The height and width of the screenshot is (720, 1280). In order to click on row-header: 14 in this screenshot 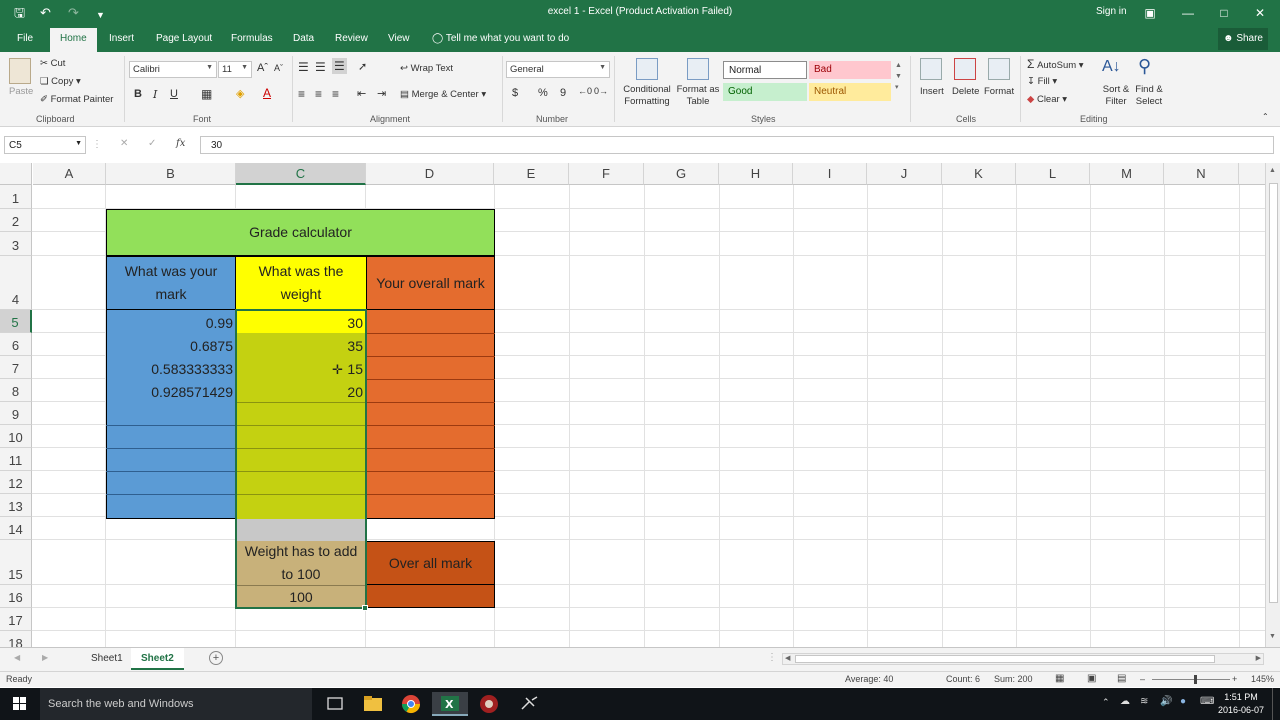, I will do `click(16, 528)`.